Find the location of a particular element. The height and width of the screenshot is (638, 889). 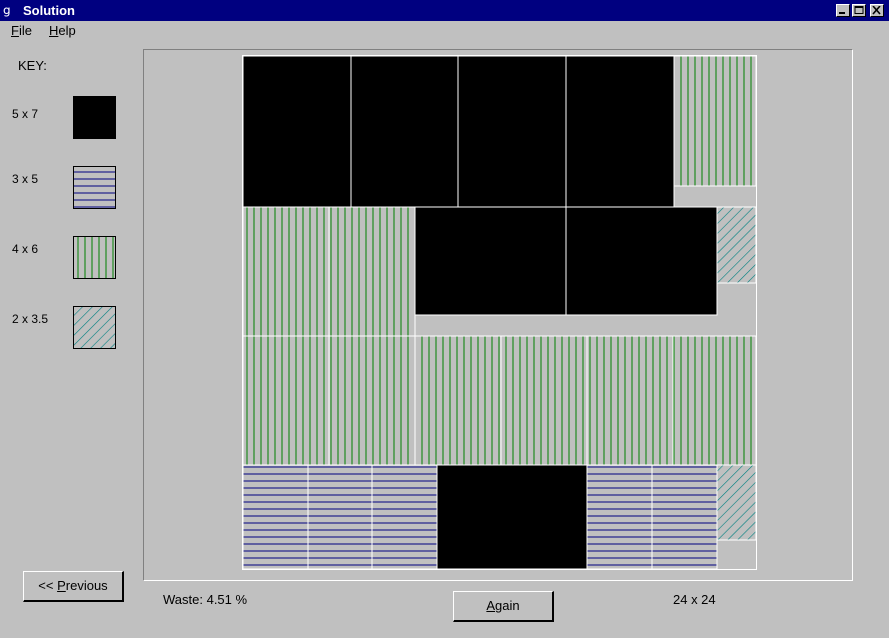

waste-label: Waste: 4.51 % is located at coordinates (205, 599).